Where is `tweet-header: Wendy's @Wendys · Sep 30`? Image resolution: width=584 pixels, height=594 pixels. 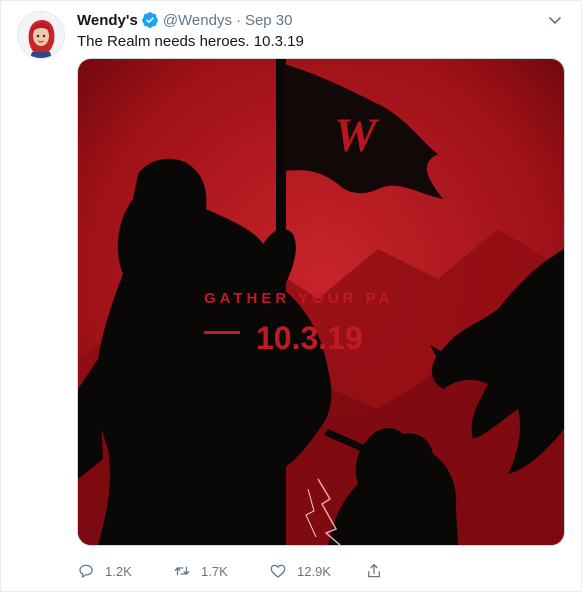
tweet-header: Wendy's @Wendys · Sep 30 is located at coordinates (185, 20).